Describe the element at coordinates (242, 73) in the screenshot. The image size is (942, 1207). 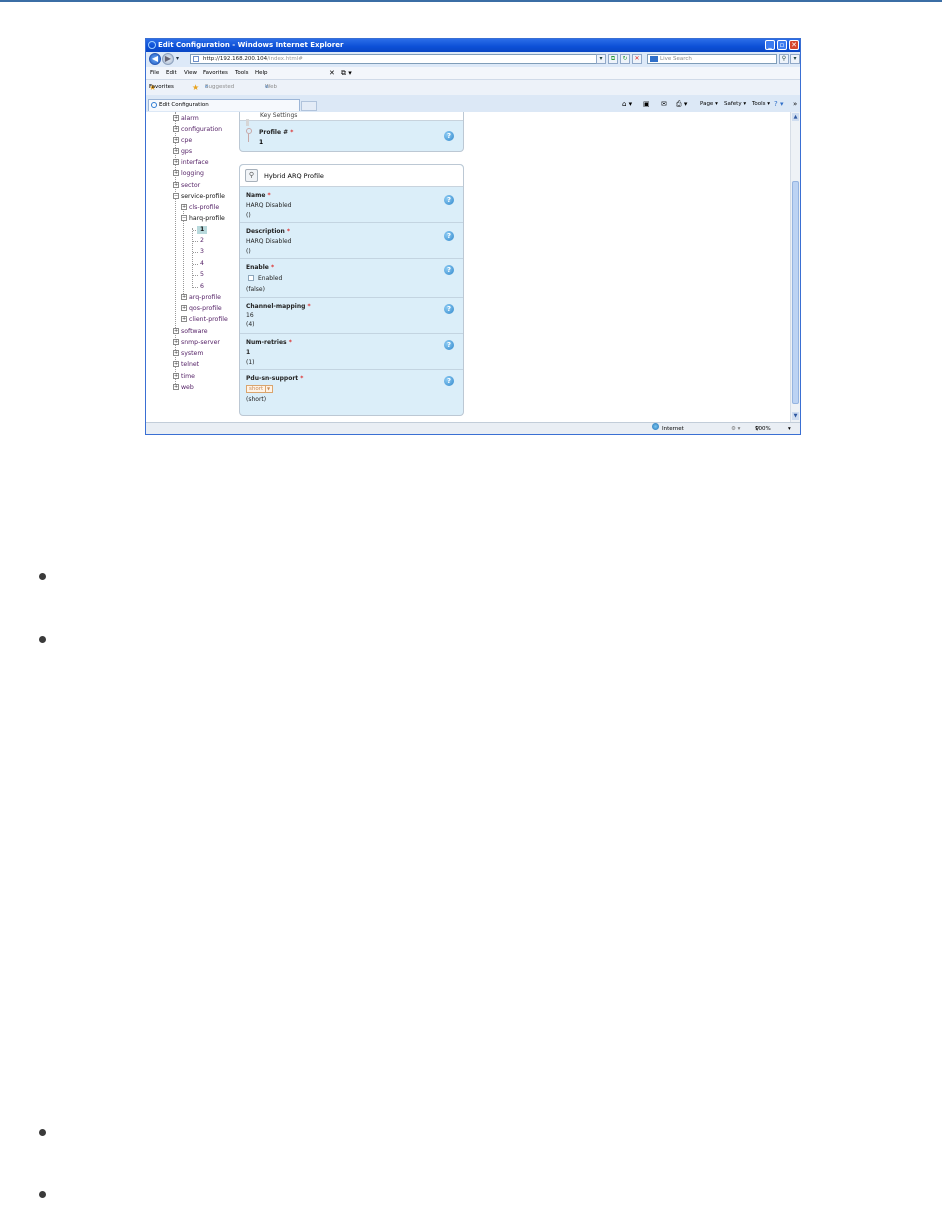
I see `menu-tools: Tools` at that location.